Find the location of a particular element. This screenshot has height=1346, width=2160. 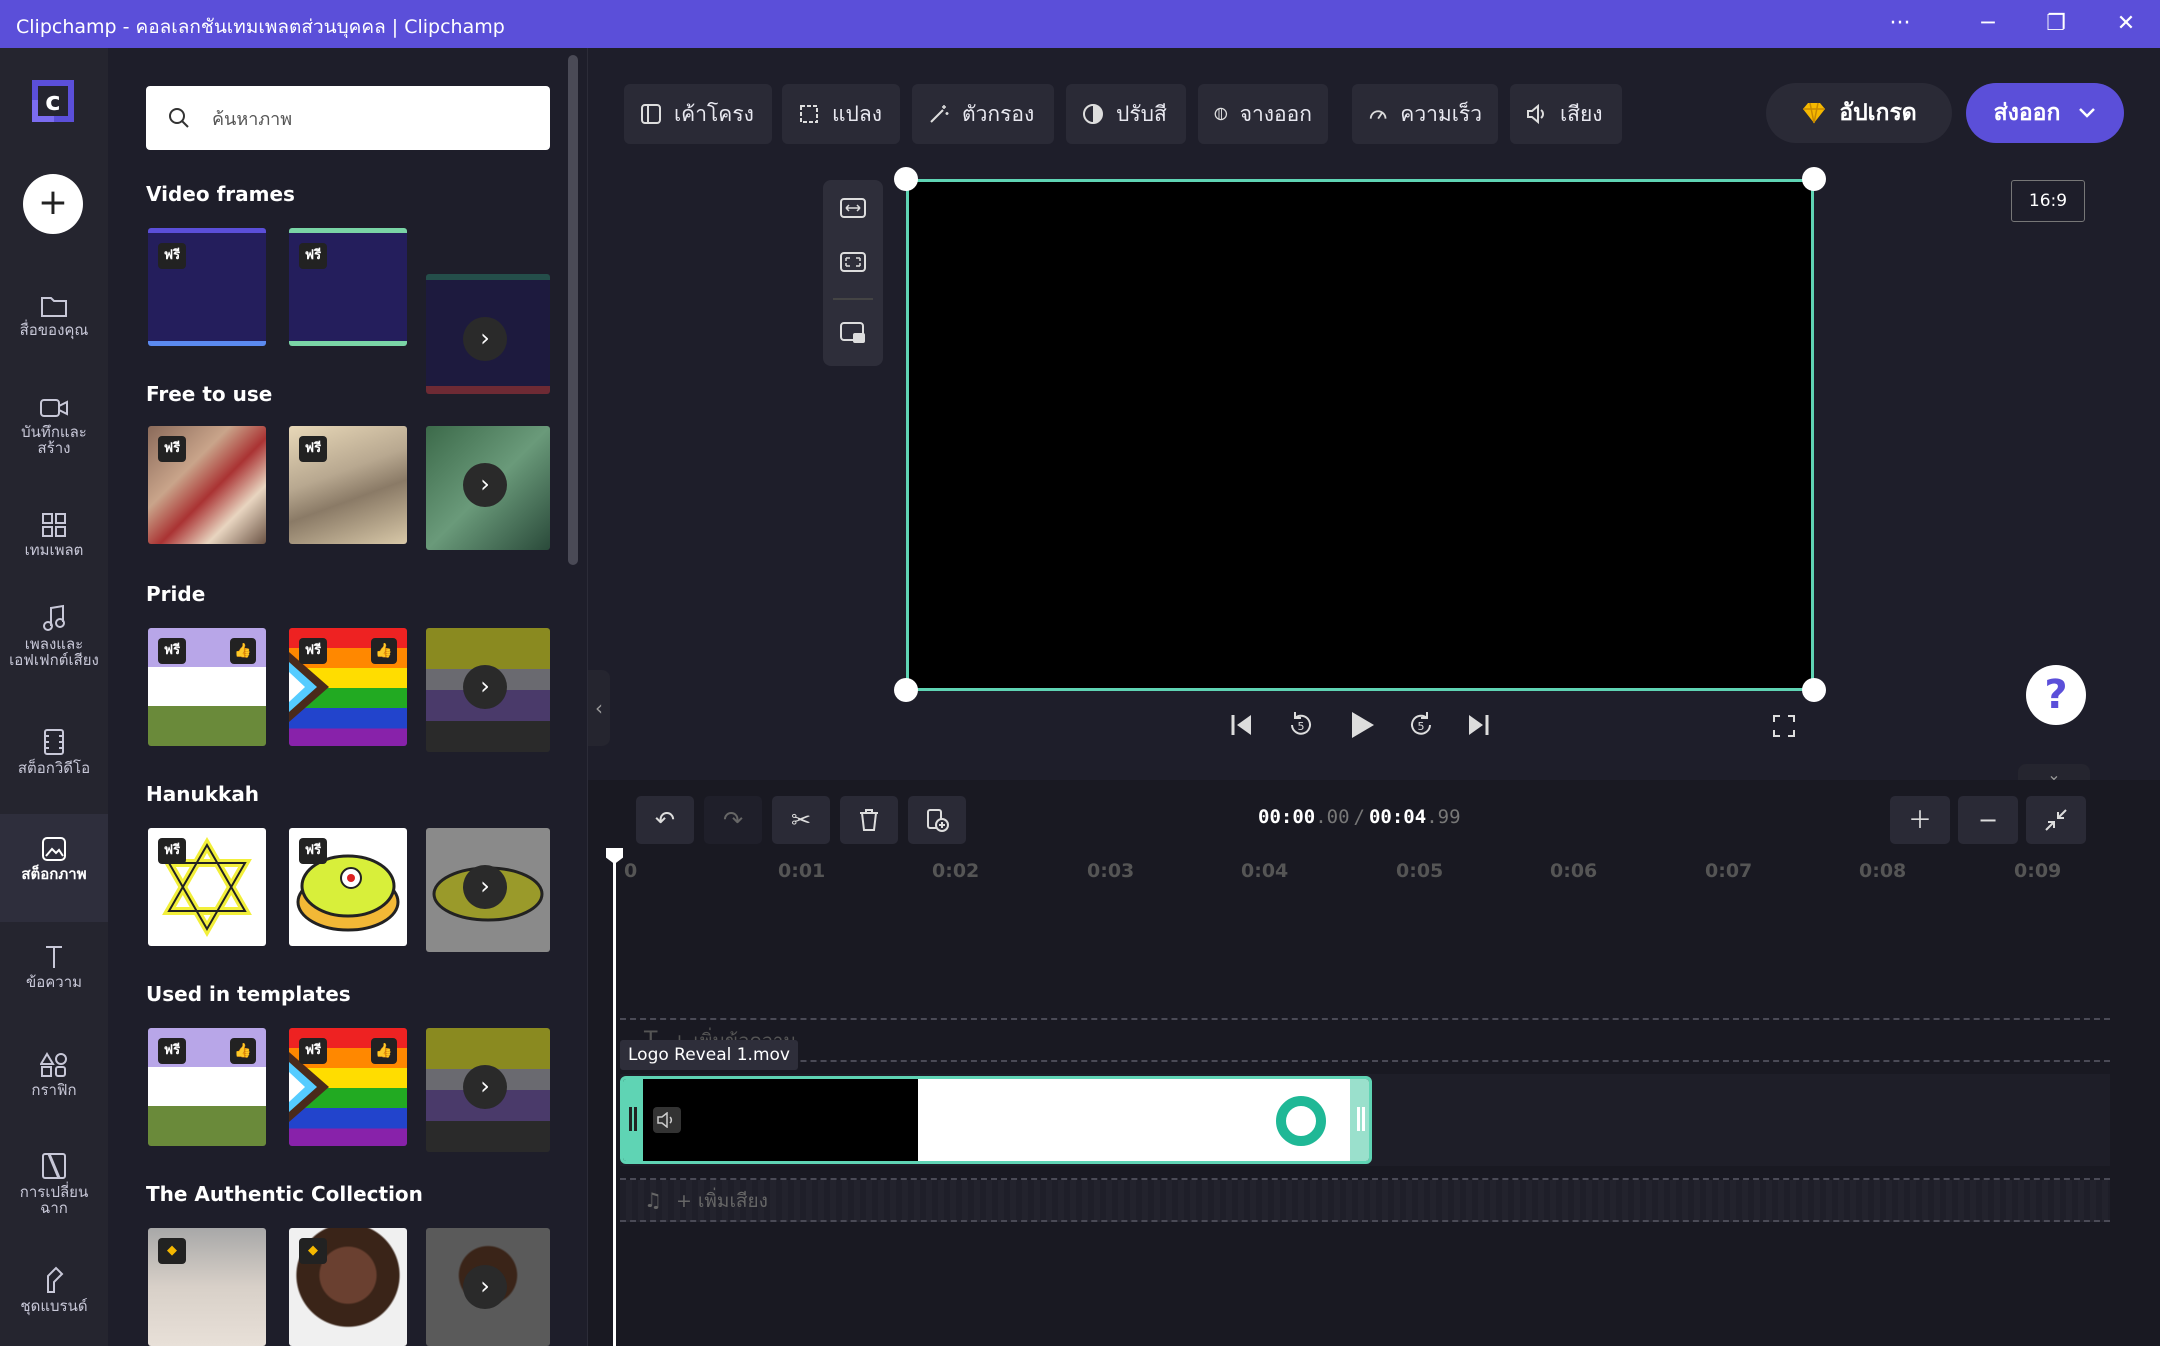

rail-item-transitions: การเปลี่ยนฉาก is located at coordinates (54, 1197).